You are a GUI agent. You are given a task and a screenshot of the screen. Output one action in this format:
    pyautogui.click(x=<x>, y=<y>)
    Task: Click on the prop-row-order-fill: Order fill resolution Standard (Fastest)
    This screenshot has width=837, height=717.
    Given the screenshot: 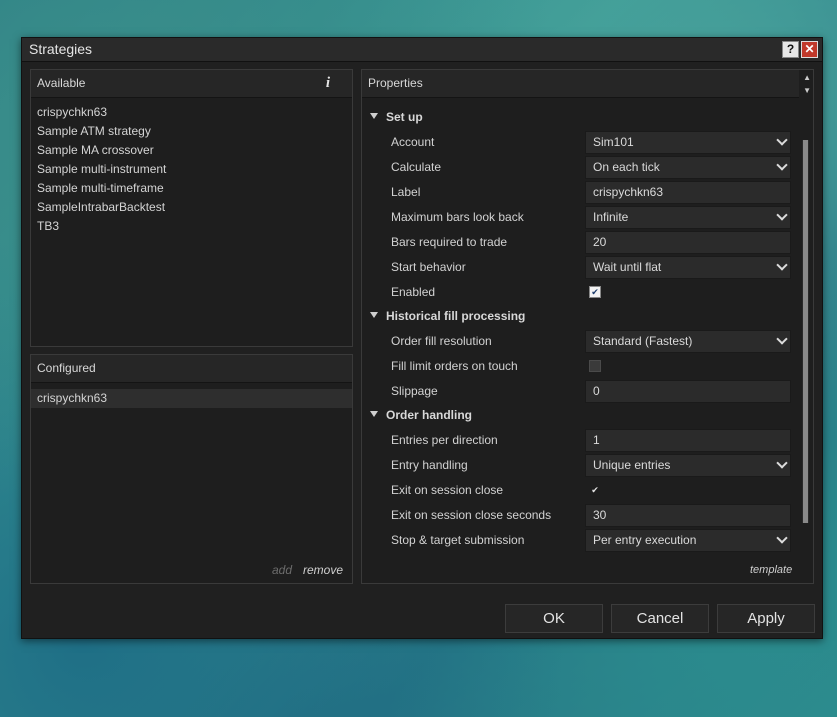 What is the action you would take?
    pyautogui.click(x=580, y=341)
    